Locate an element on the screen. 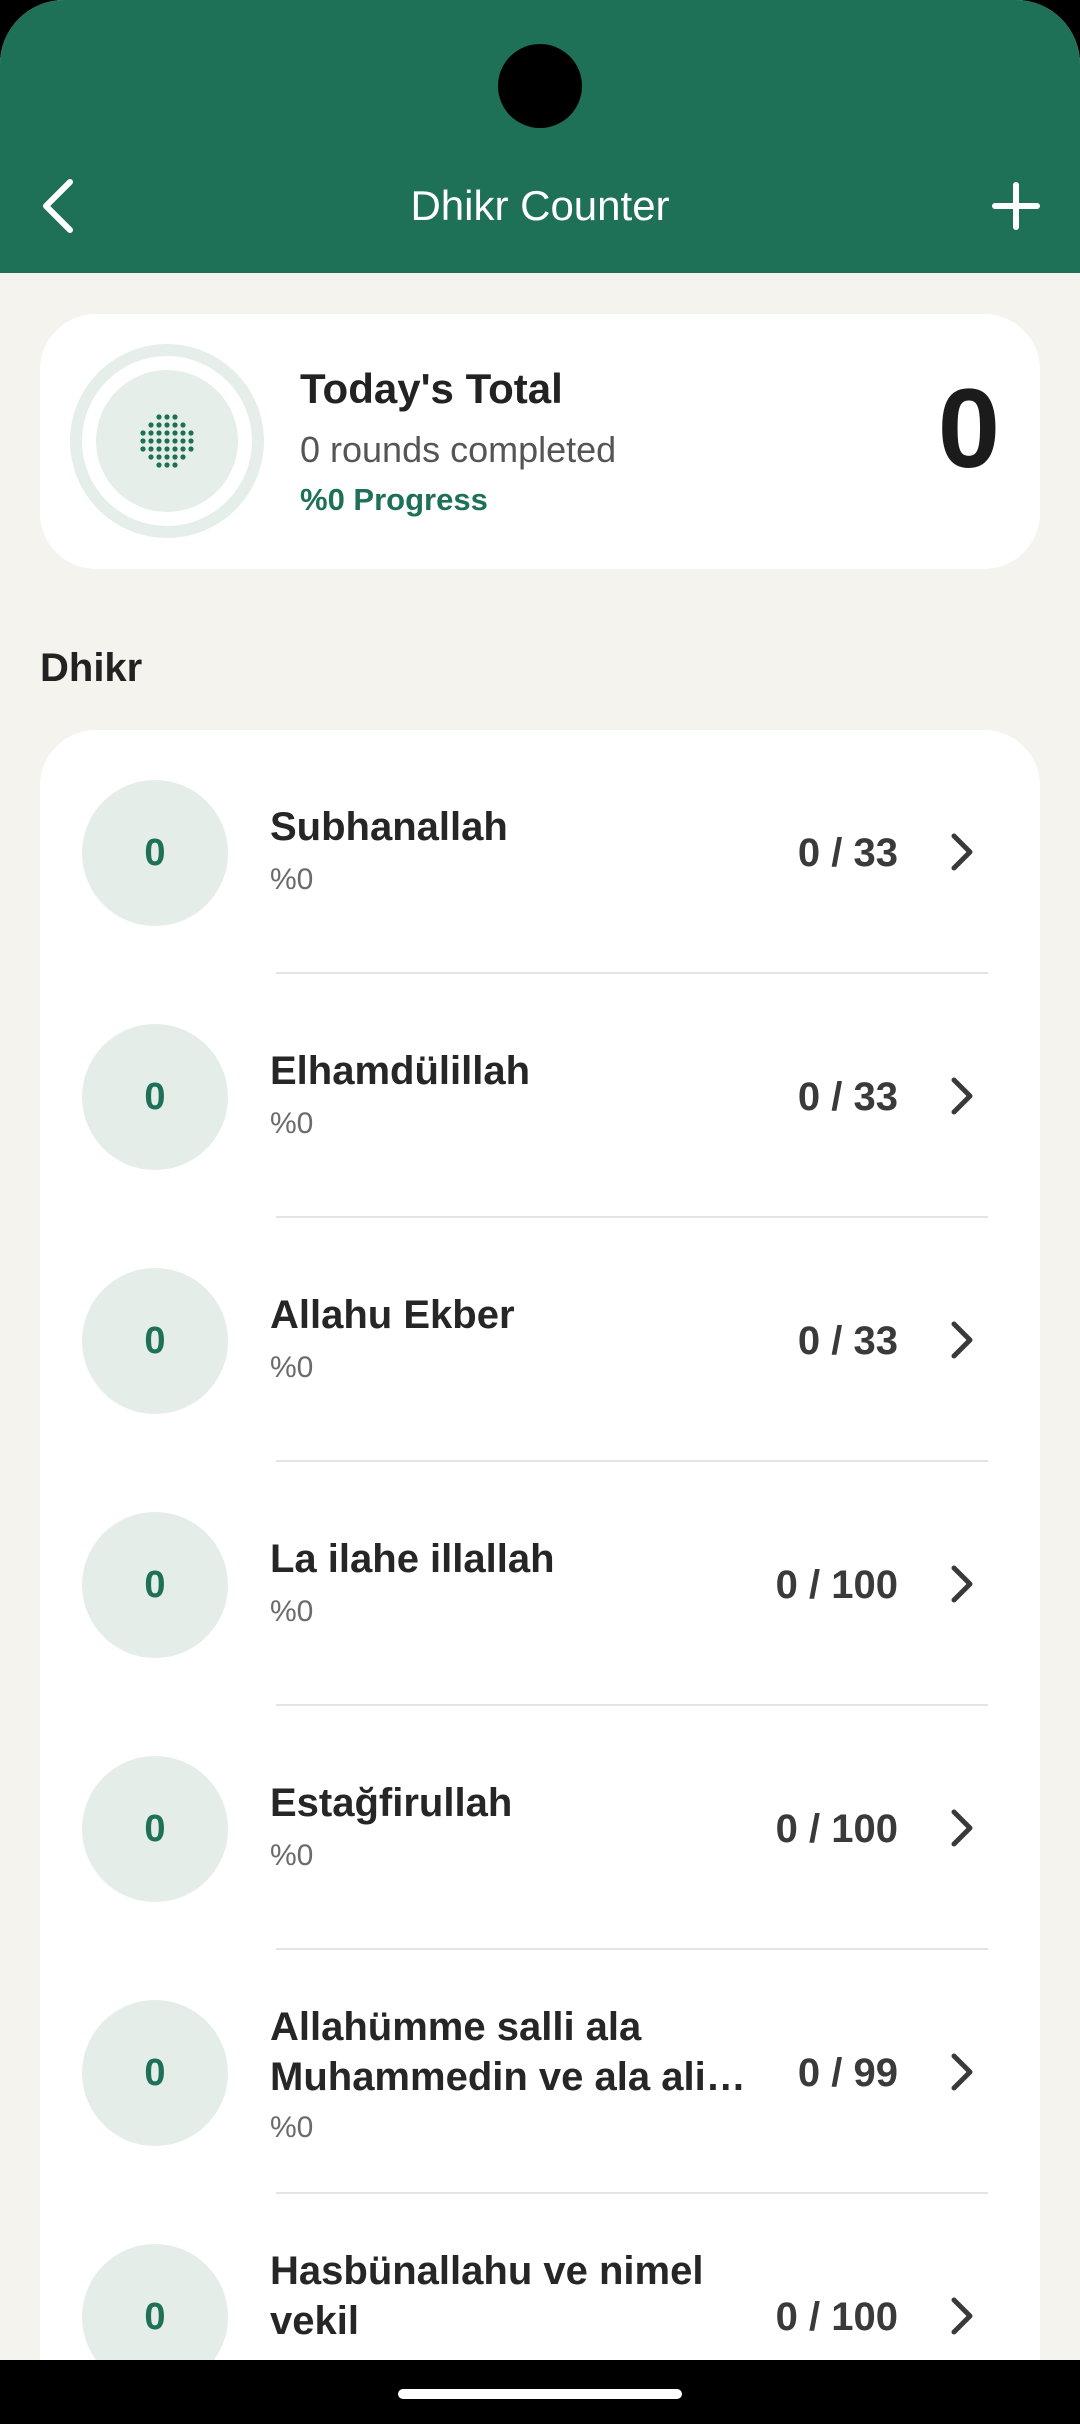 The height and width of the screenshot is (2424, 1080). progress-text: %0 Progress is located at coordinates (394, 499).